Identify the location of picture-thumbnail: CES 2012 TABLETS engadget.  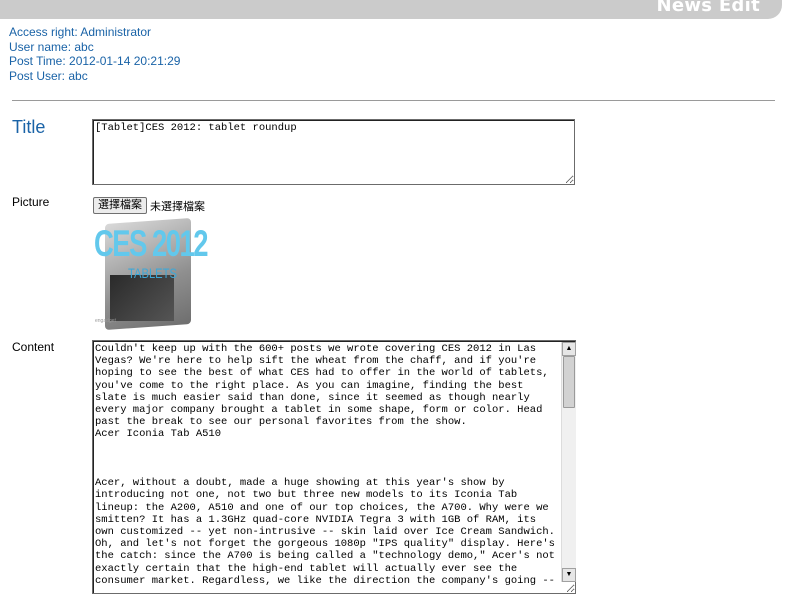
(150, 273).